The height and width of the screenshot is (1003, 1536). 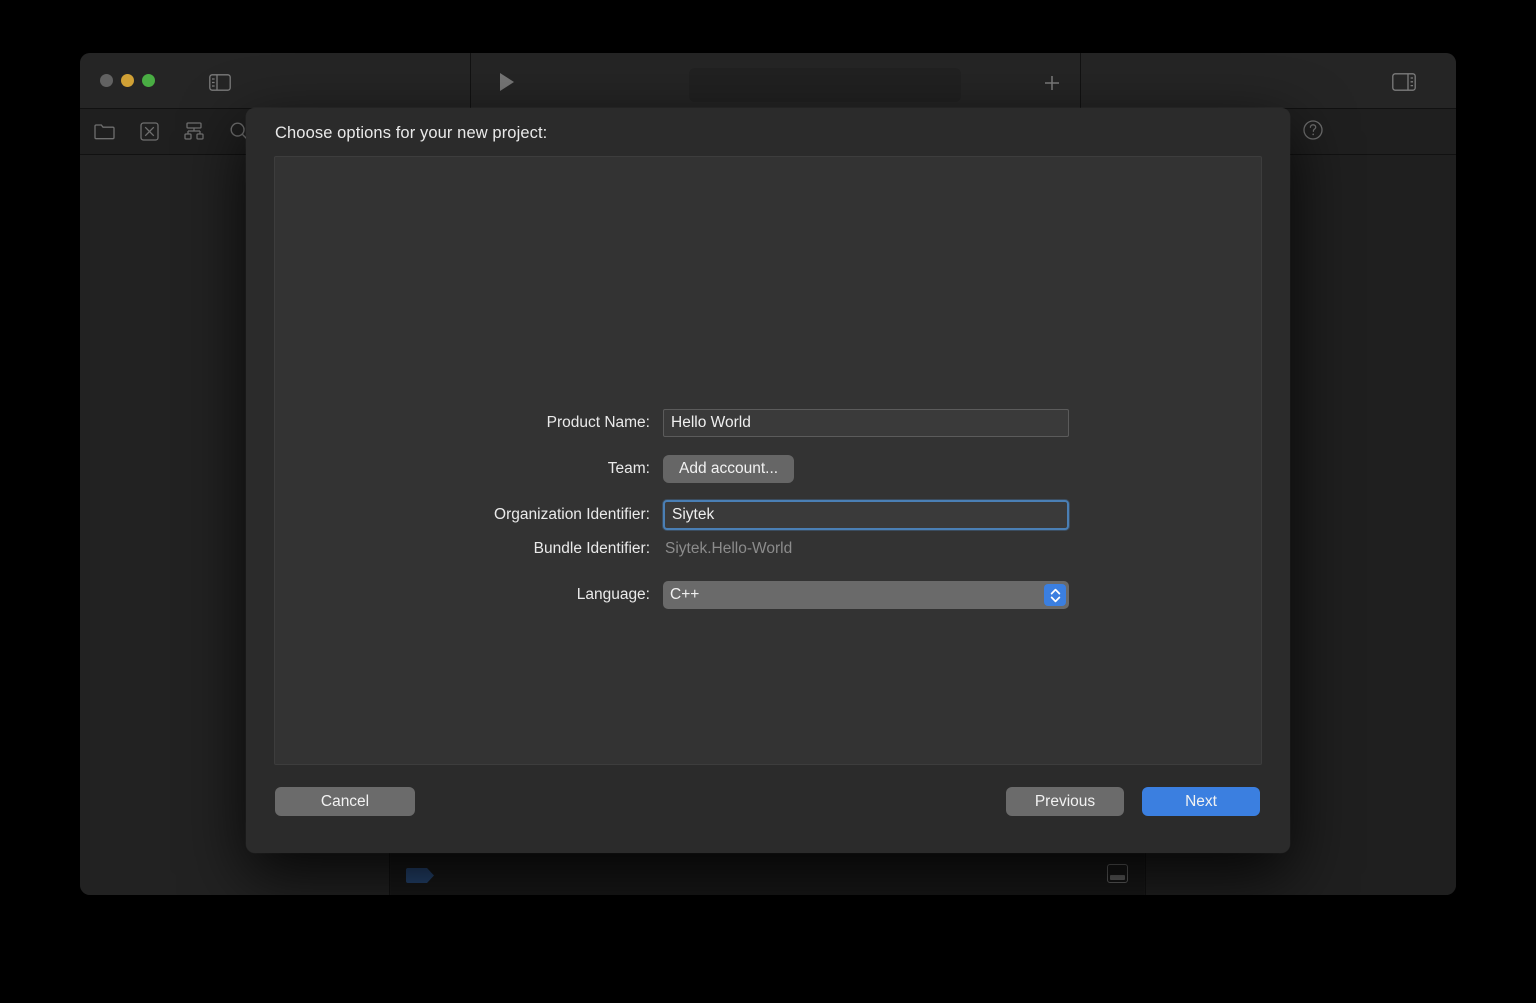 I want to click on sidebar-right-icon, so click(x=1404, y=82).